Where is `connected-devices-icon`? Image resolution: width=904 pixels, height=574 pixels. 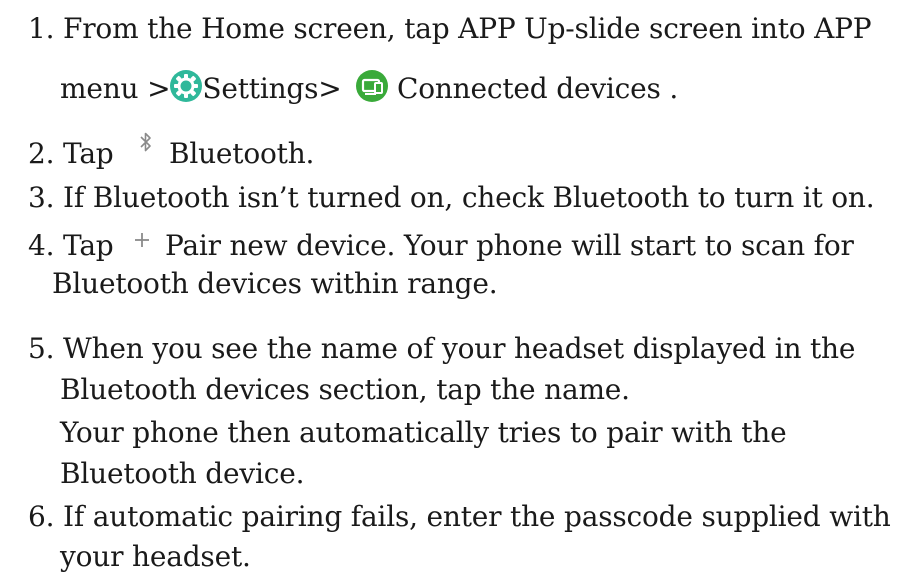
connected-devices-icon is located at coordinates (372, 86).